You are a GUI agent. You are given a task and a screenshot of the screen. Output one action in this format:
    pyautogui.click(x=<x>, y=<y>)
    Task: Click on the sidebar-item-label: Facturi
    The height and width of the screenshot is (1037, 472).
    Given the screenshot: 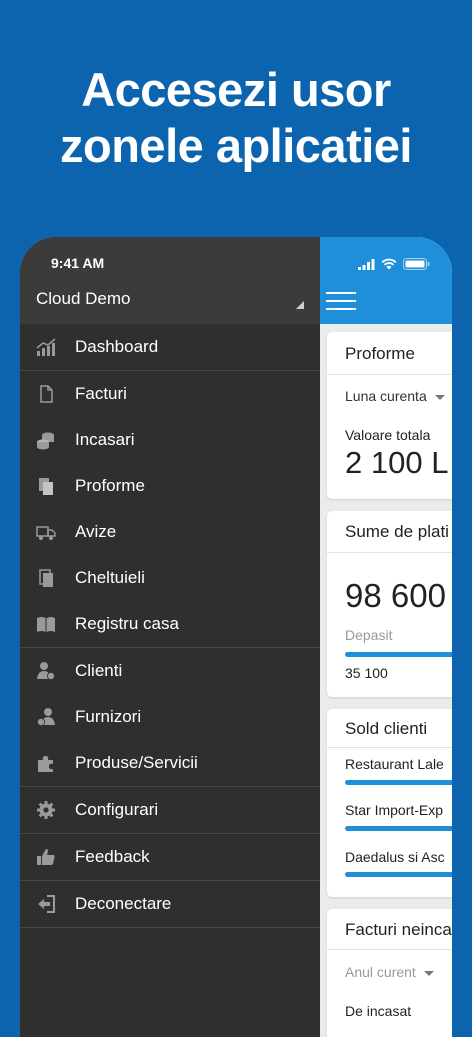 What is the action you would take?
    pyautogui.click(x=101, y=393)
    